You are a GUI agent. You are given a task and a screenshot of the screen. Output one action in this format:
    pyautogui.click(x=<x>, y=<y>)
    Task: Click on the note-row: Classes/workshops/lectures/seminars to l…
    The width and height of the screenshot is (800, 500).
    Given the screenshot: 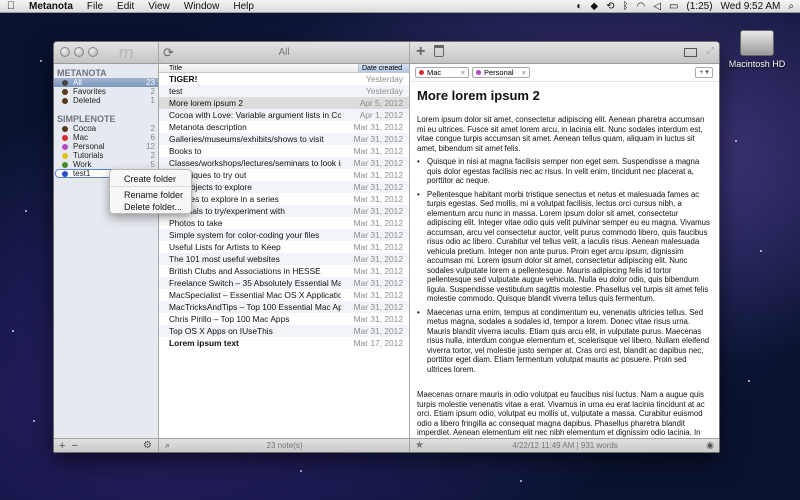 What is the action you would take?
    pyautogui.click(x=284, y=163)
    